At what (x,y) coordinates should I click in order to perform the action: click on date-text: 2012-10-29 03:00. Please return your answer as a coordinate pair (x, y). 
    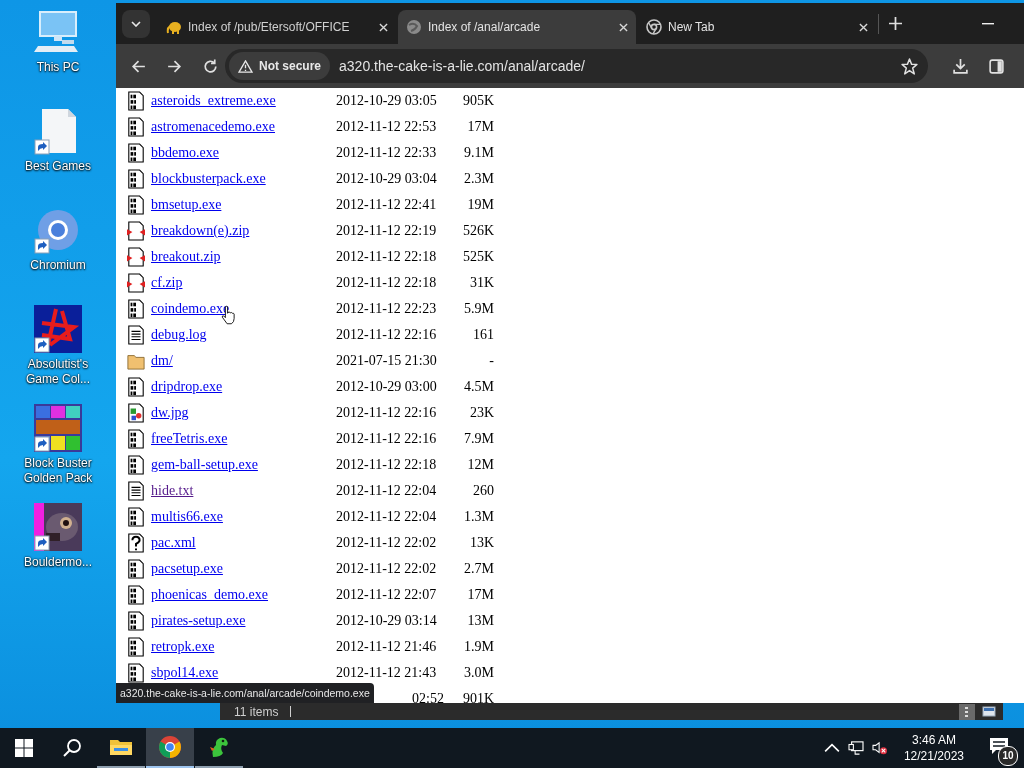
    Looking at the image, I should click on (387, 387).